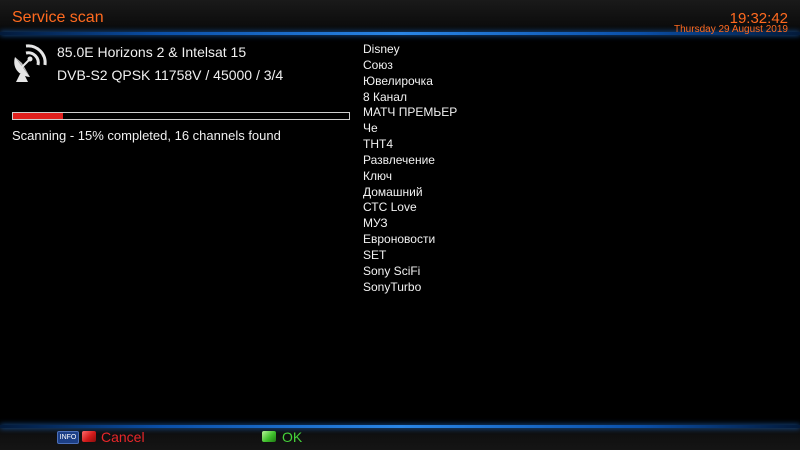  What do you see at coordinates (399, 159) in the screenshot?
I see `channel-item: Развлечение` at bounding box center [399, 159].